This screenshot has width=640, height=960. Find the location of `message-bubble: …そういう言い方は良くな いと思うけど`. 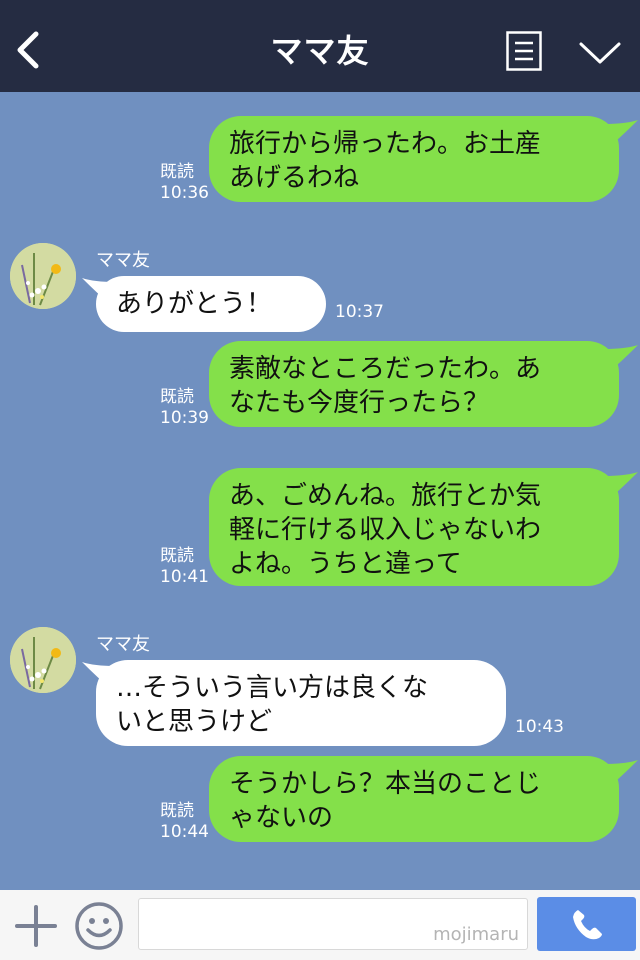

message-bubble: …そういう言い方は良くな いと思うけど is located at coordinates (301, 703).